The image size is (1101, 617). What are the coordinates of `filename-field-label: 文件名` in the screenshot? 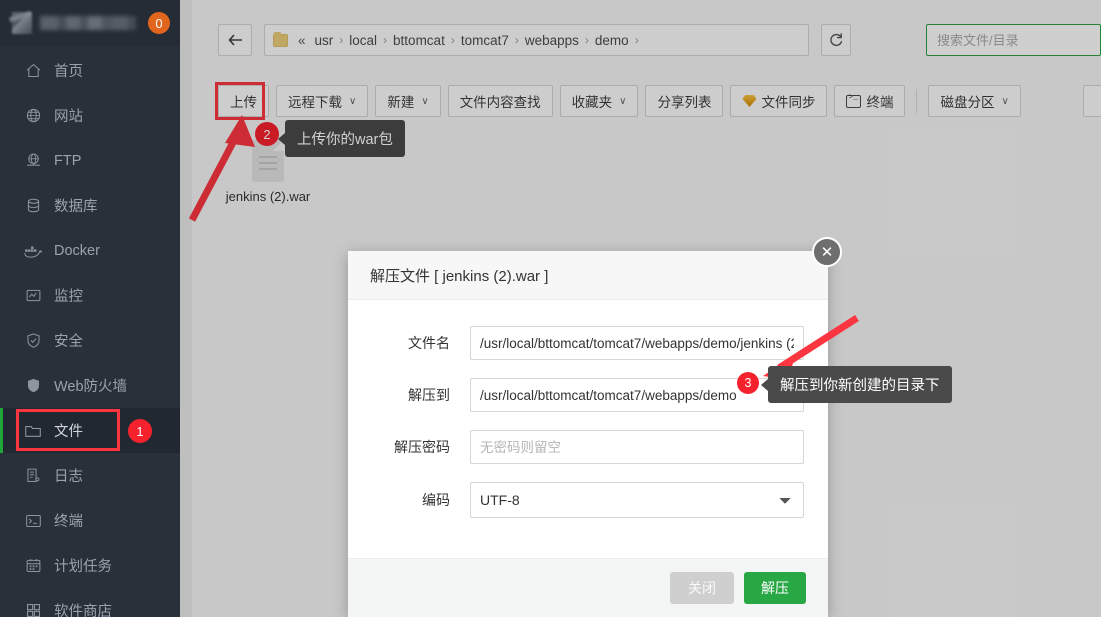 It's located at (429, 343).